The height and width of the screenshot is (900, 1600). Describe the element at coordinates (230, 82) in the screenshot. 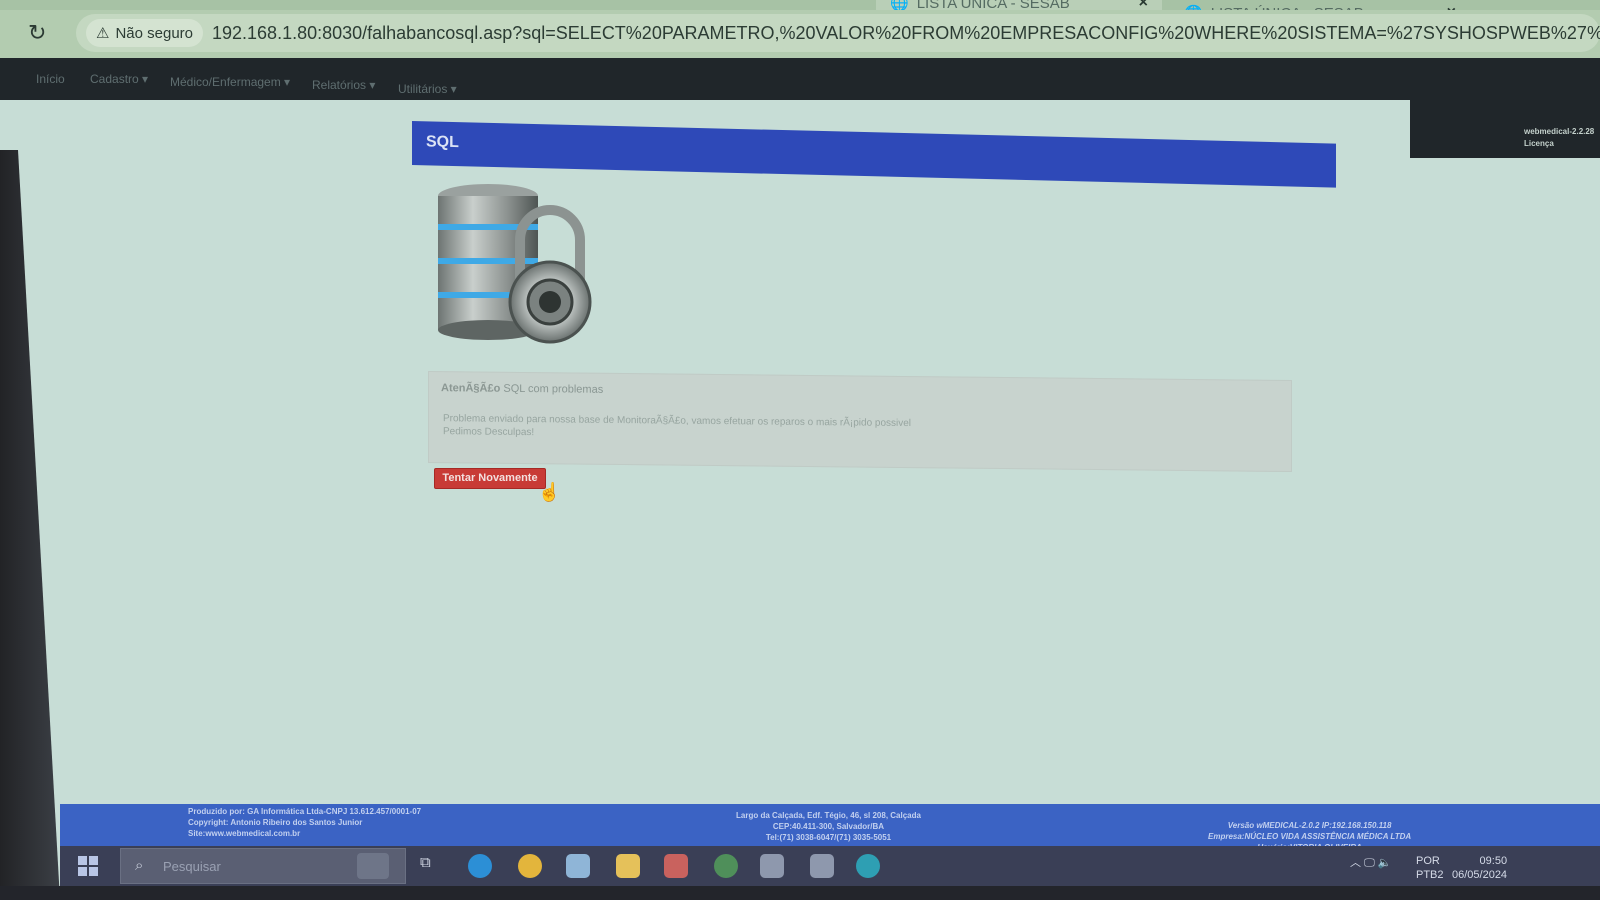

I see `nav-item-medico: Médico/Enfermagem ▾` at that location.